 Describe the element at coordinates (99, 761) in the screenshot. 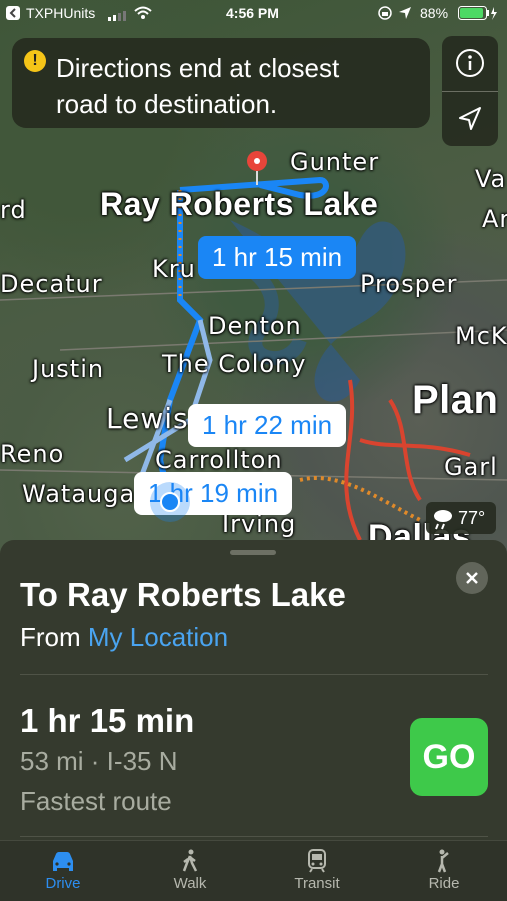

I see `route-distance: 53 mi · I-35 N` at that location.